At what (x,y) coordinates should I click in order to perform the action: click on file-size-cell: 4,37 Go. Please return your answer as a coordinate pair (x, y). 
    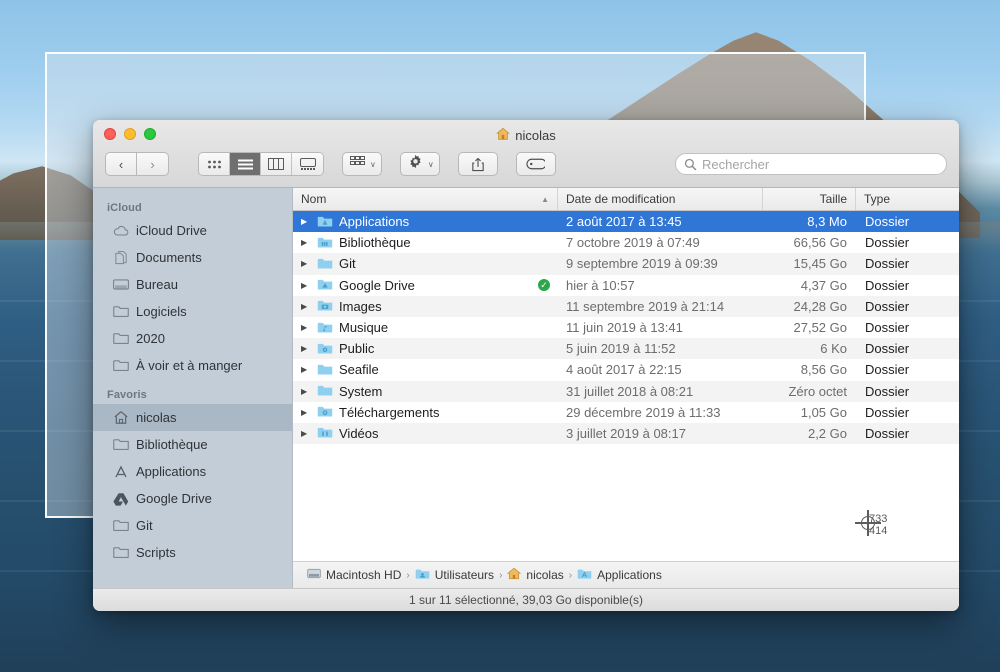
    Looking at the image, I should click on (823, 285).